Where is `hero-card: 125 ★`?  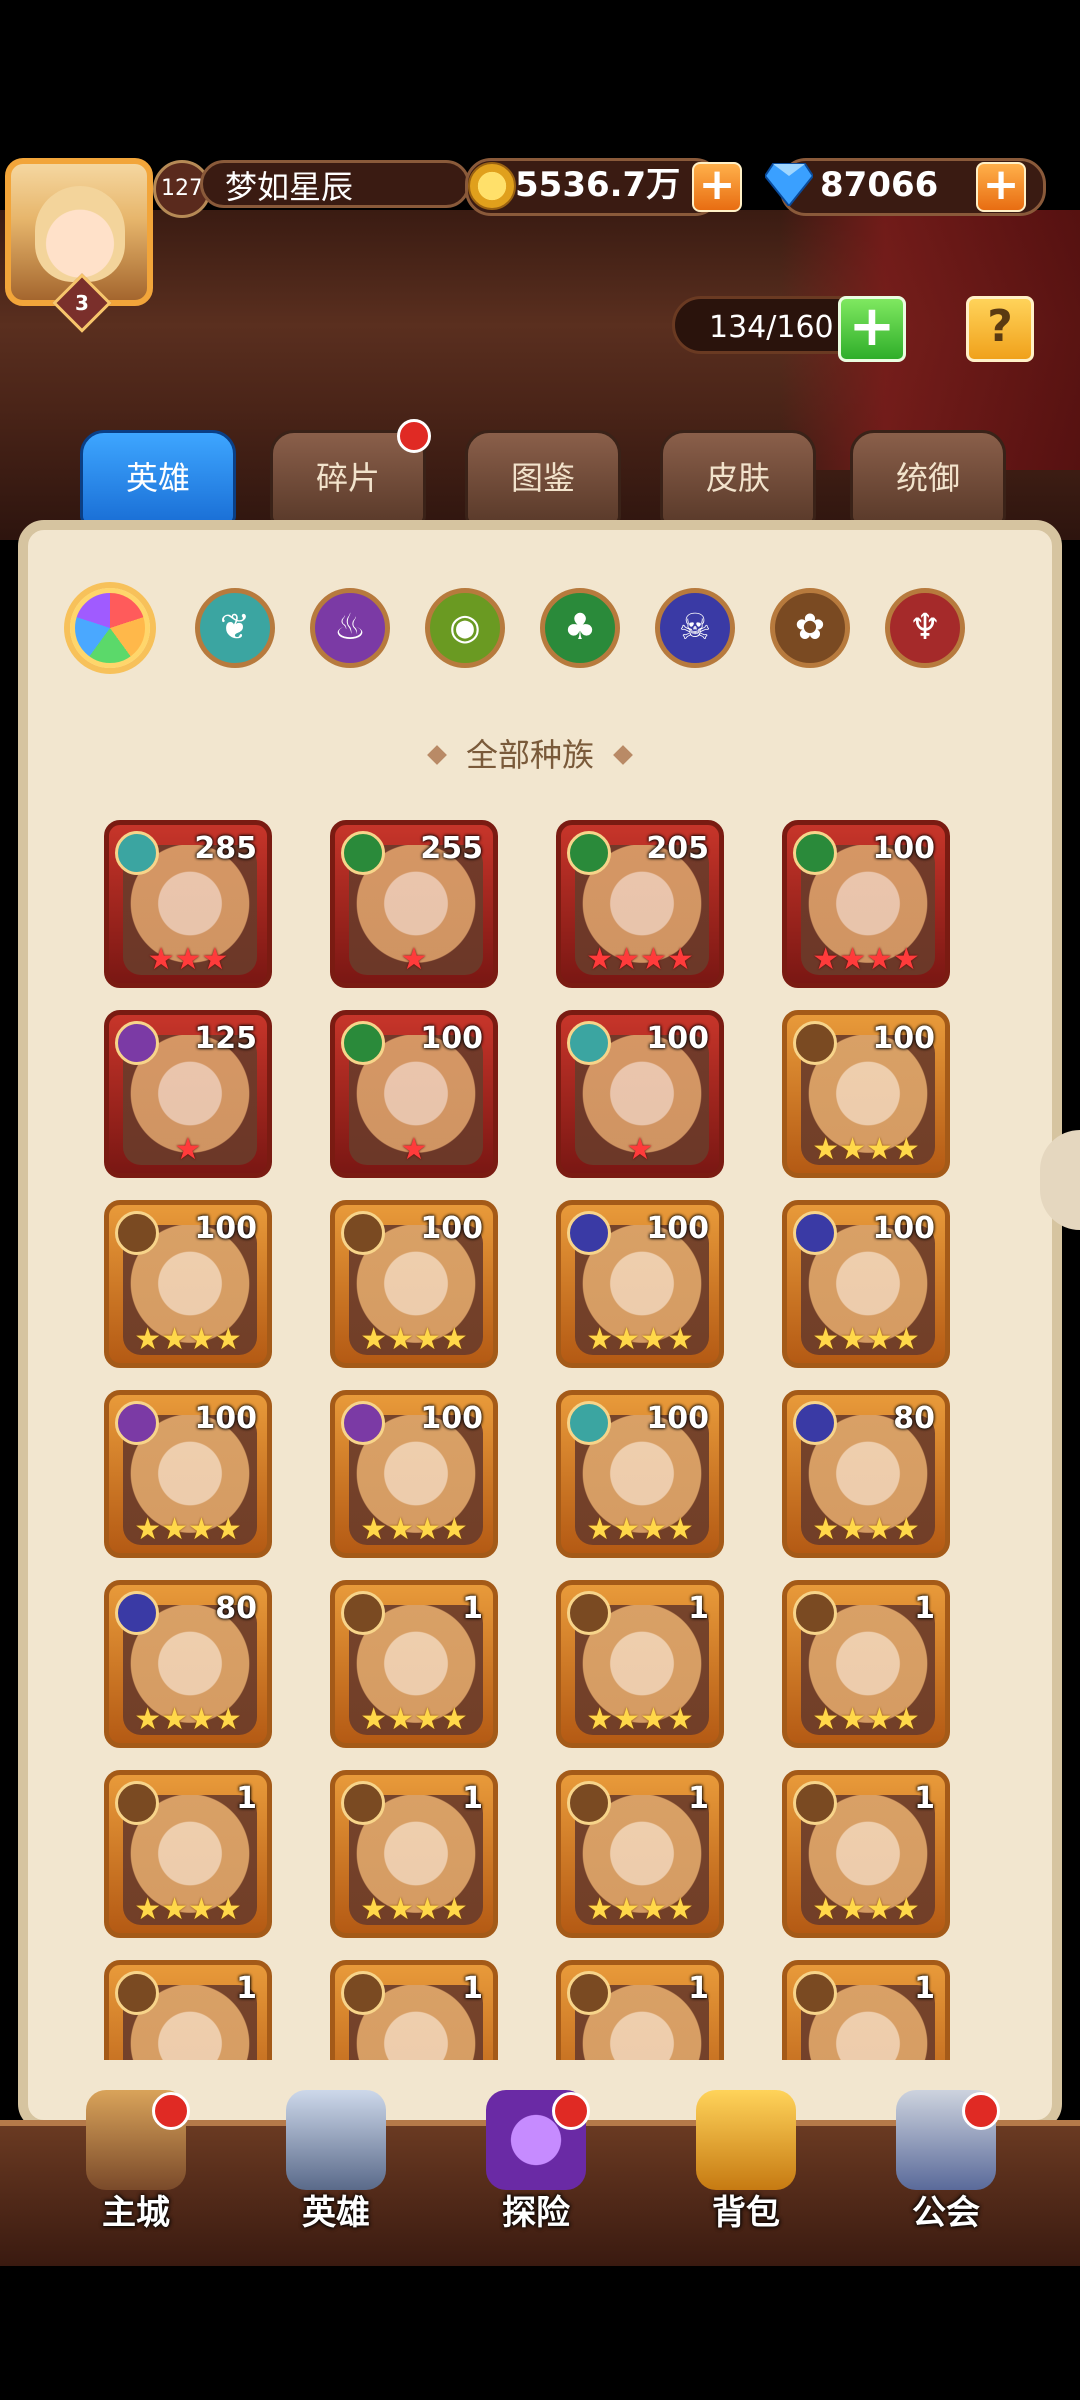 hero-card: 125 ★ is located at coordinates (188, 1094).